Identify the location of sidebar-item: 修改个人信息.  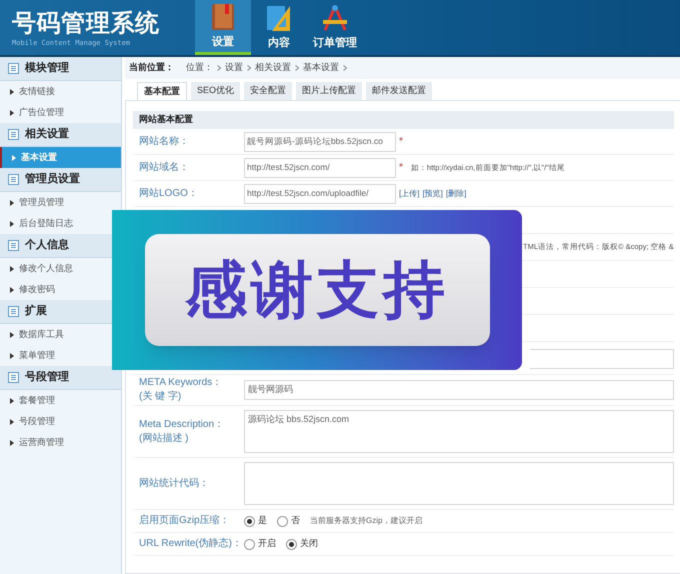
(60, 268).